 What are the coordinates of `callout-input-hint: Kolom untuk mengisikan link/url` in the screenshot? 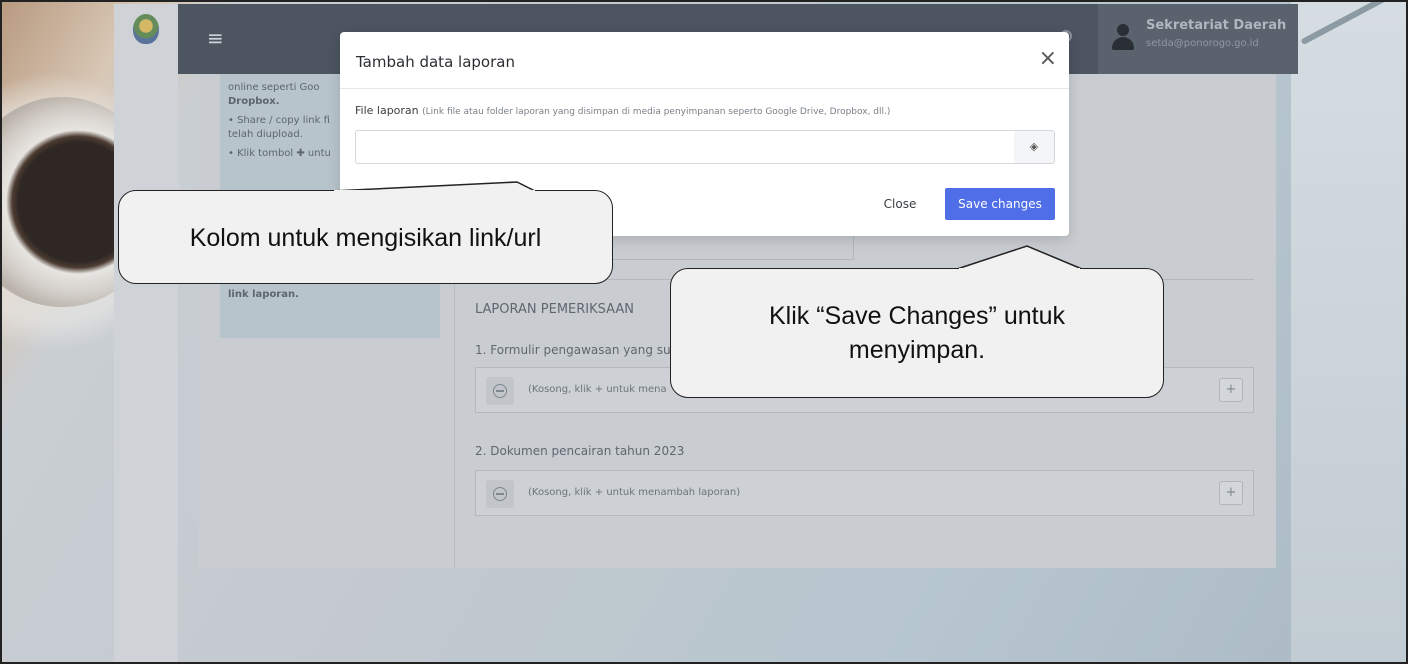 It's located at (365, 237).